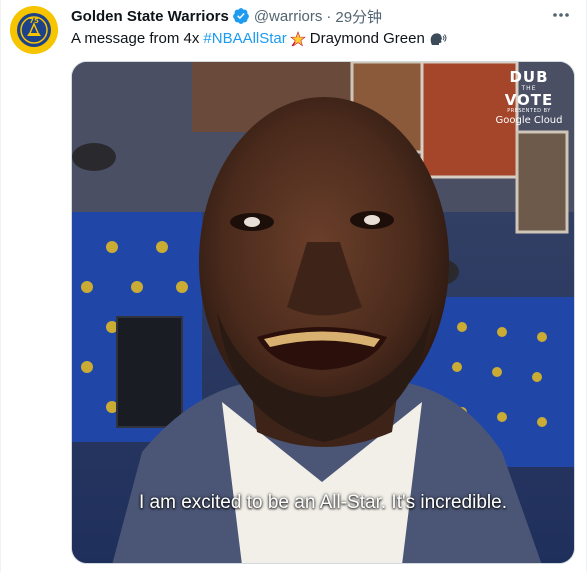  I want to click on tweet-text-suffix: Draymond Green, so click(367, 38).